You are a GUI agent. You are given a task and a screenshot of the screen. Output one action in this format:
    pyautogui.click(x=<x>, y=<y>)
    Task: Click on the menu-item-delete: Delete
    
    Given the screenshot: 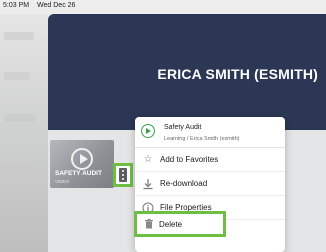 What is the action you would take?
    pyautogui.click(x=180, y=224)
    